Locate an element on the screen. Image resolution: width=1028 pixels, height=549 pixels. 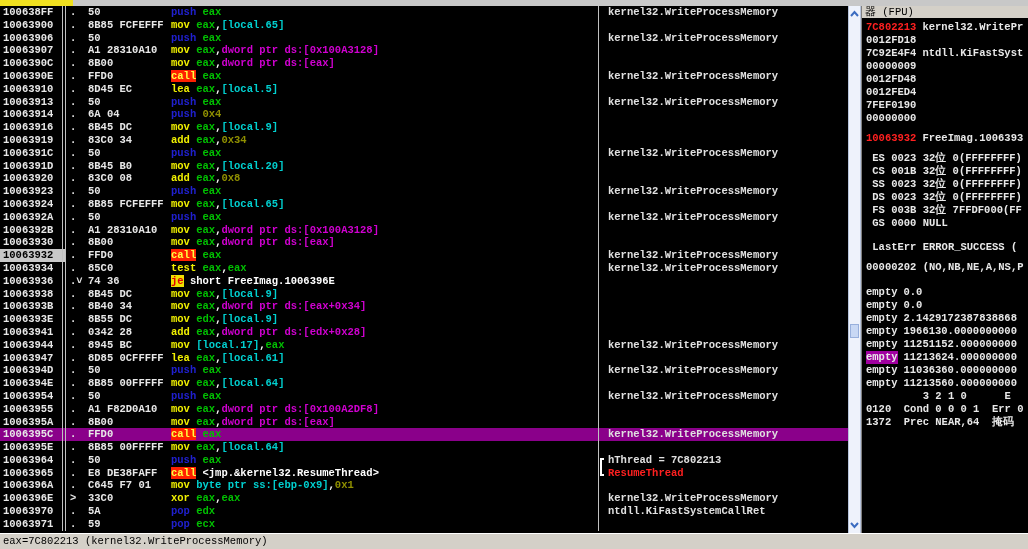
fpu-value: 0.0 is located at coordinates (913, 305).